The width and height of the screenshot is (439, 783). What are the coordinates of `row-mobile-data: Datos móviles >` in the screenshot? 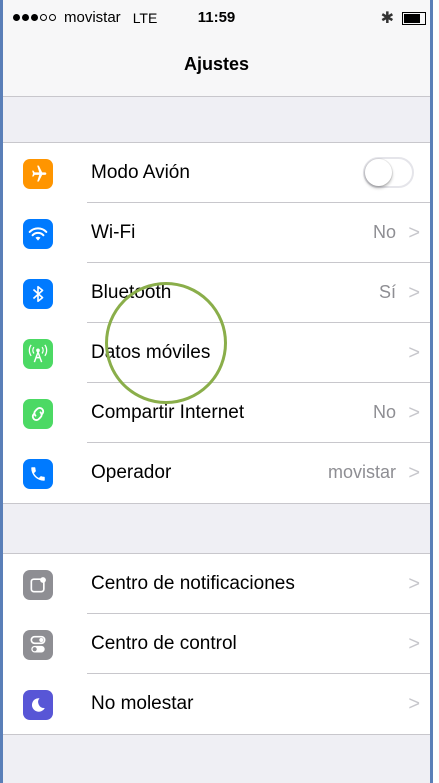 It's located at (216, 353).